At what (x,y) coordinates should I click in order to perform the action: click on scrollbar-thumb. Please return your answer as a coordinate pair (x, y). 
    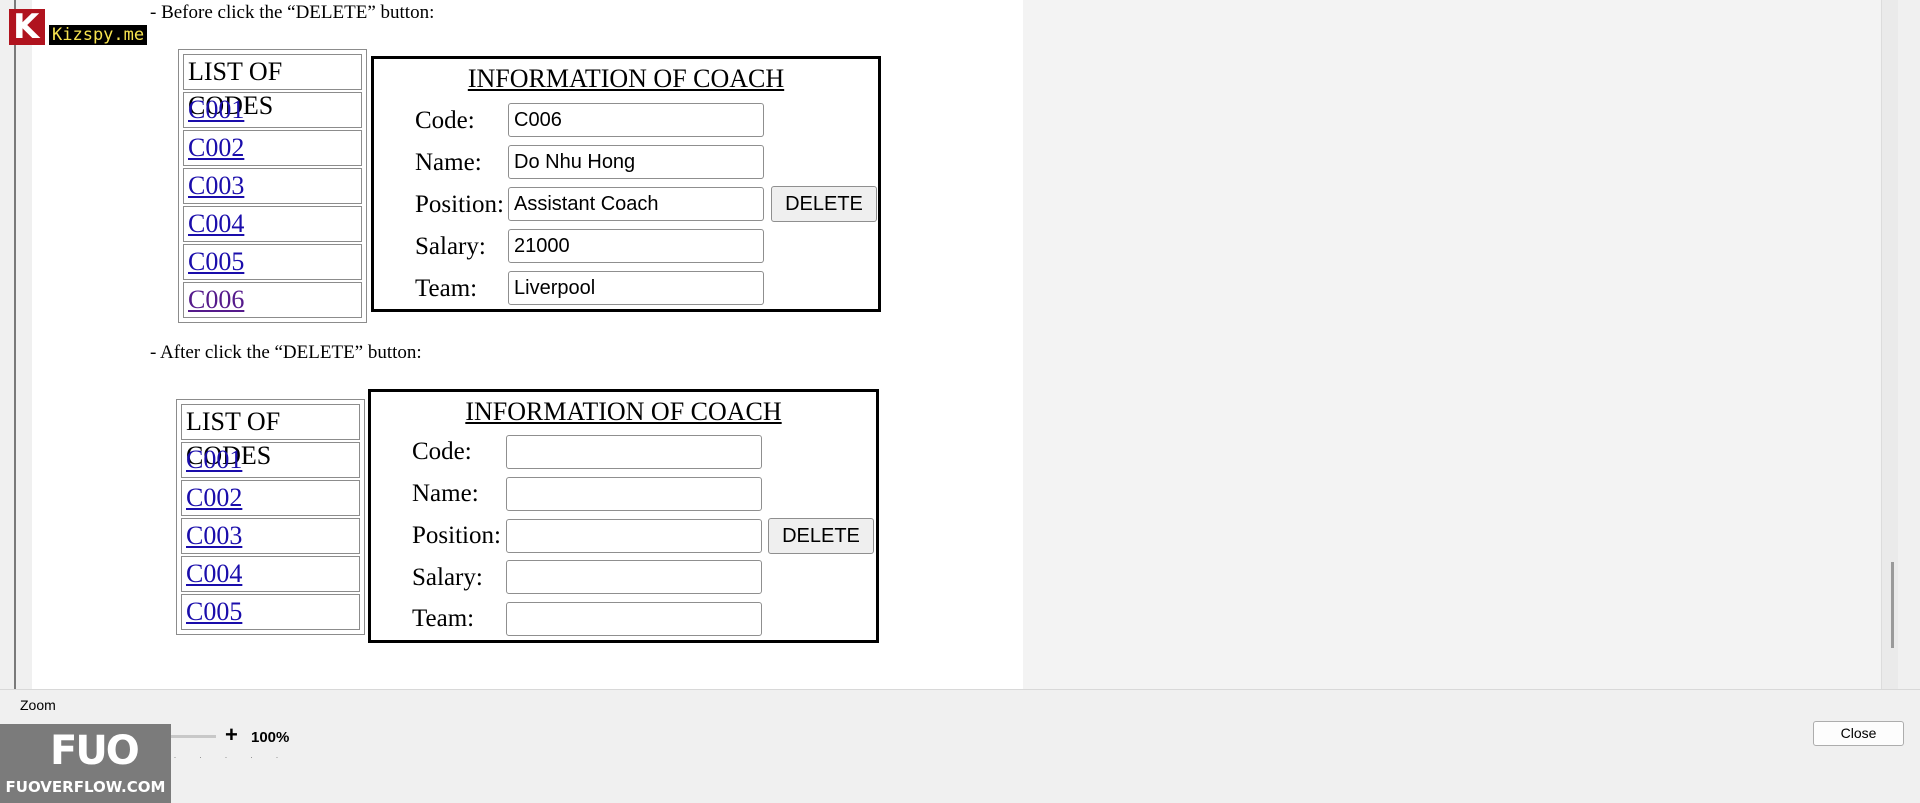
    Looking at the image, I should click on (1892, 605).